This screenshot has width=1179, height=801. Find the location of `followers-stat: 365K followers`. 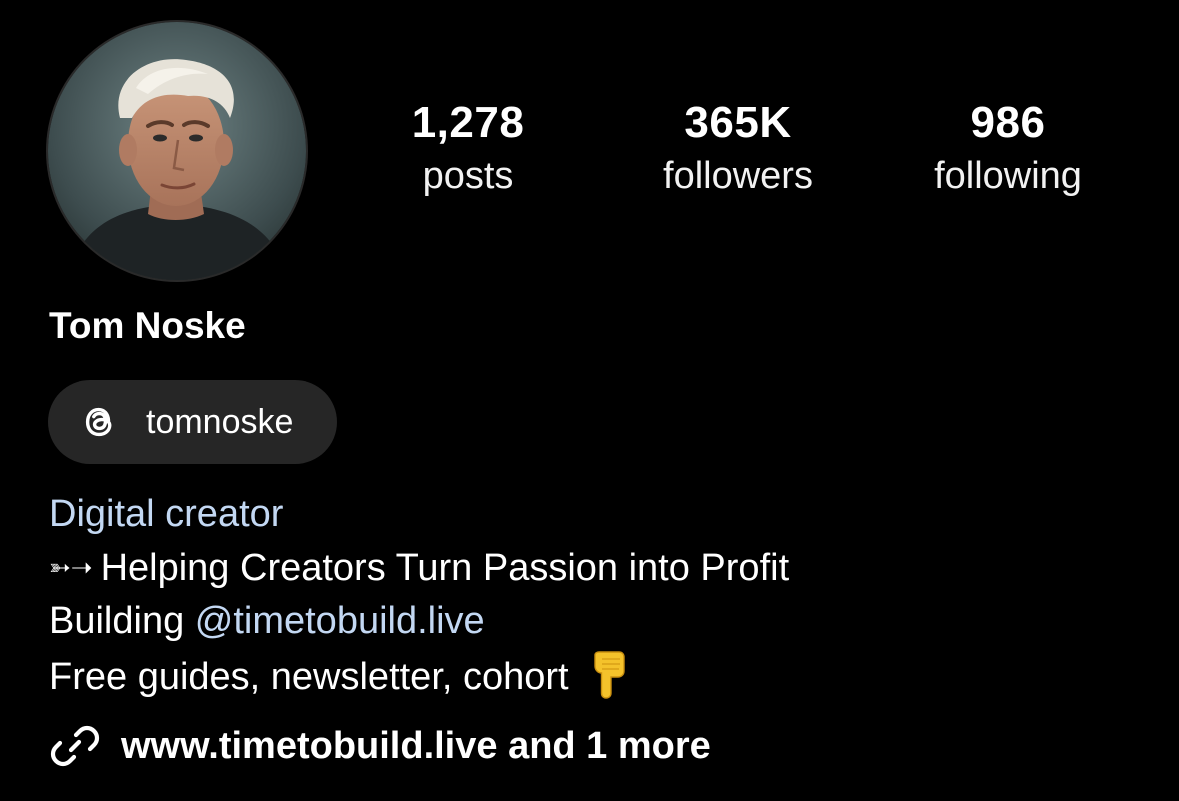

followers-stat: 365K followers is located at coordinates (738, 149).